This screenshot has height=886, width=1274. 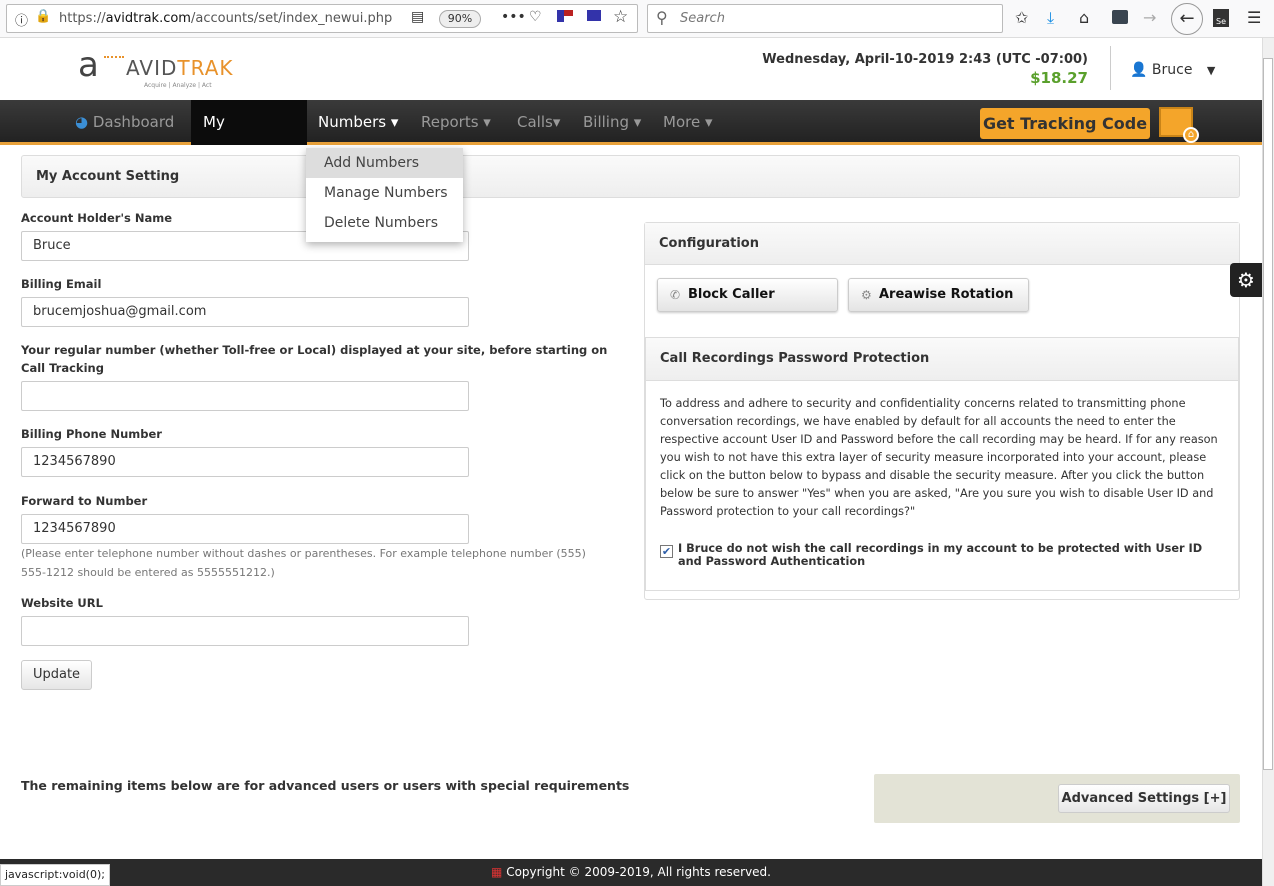 What do you see at coordinates (1149, 17) in the screenshot?
I see `forward-icon: →` at bounding box center [1149, 17].